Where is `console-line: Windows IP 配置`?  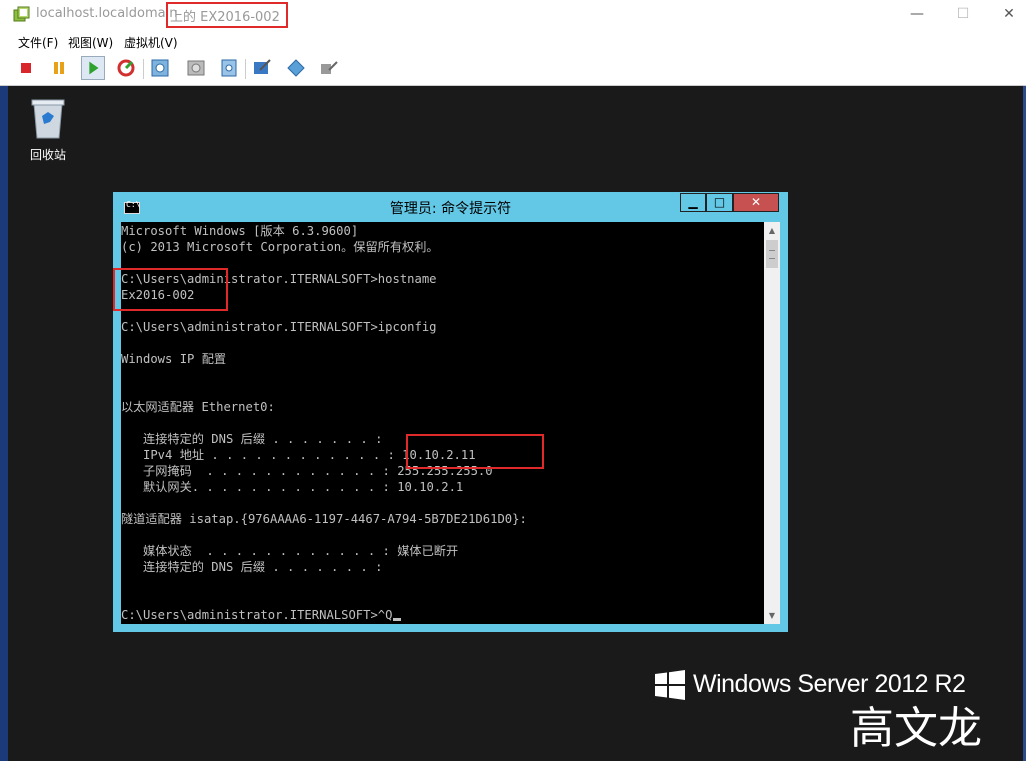 console-line: Windows IP 配置 is located at coordinates (174, 359).